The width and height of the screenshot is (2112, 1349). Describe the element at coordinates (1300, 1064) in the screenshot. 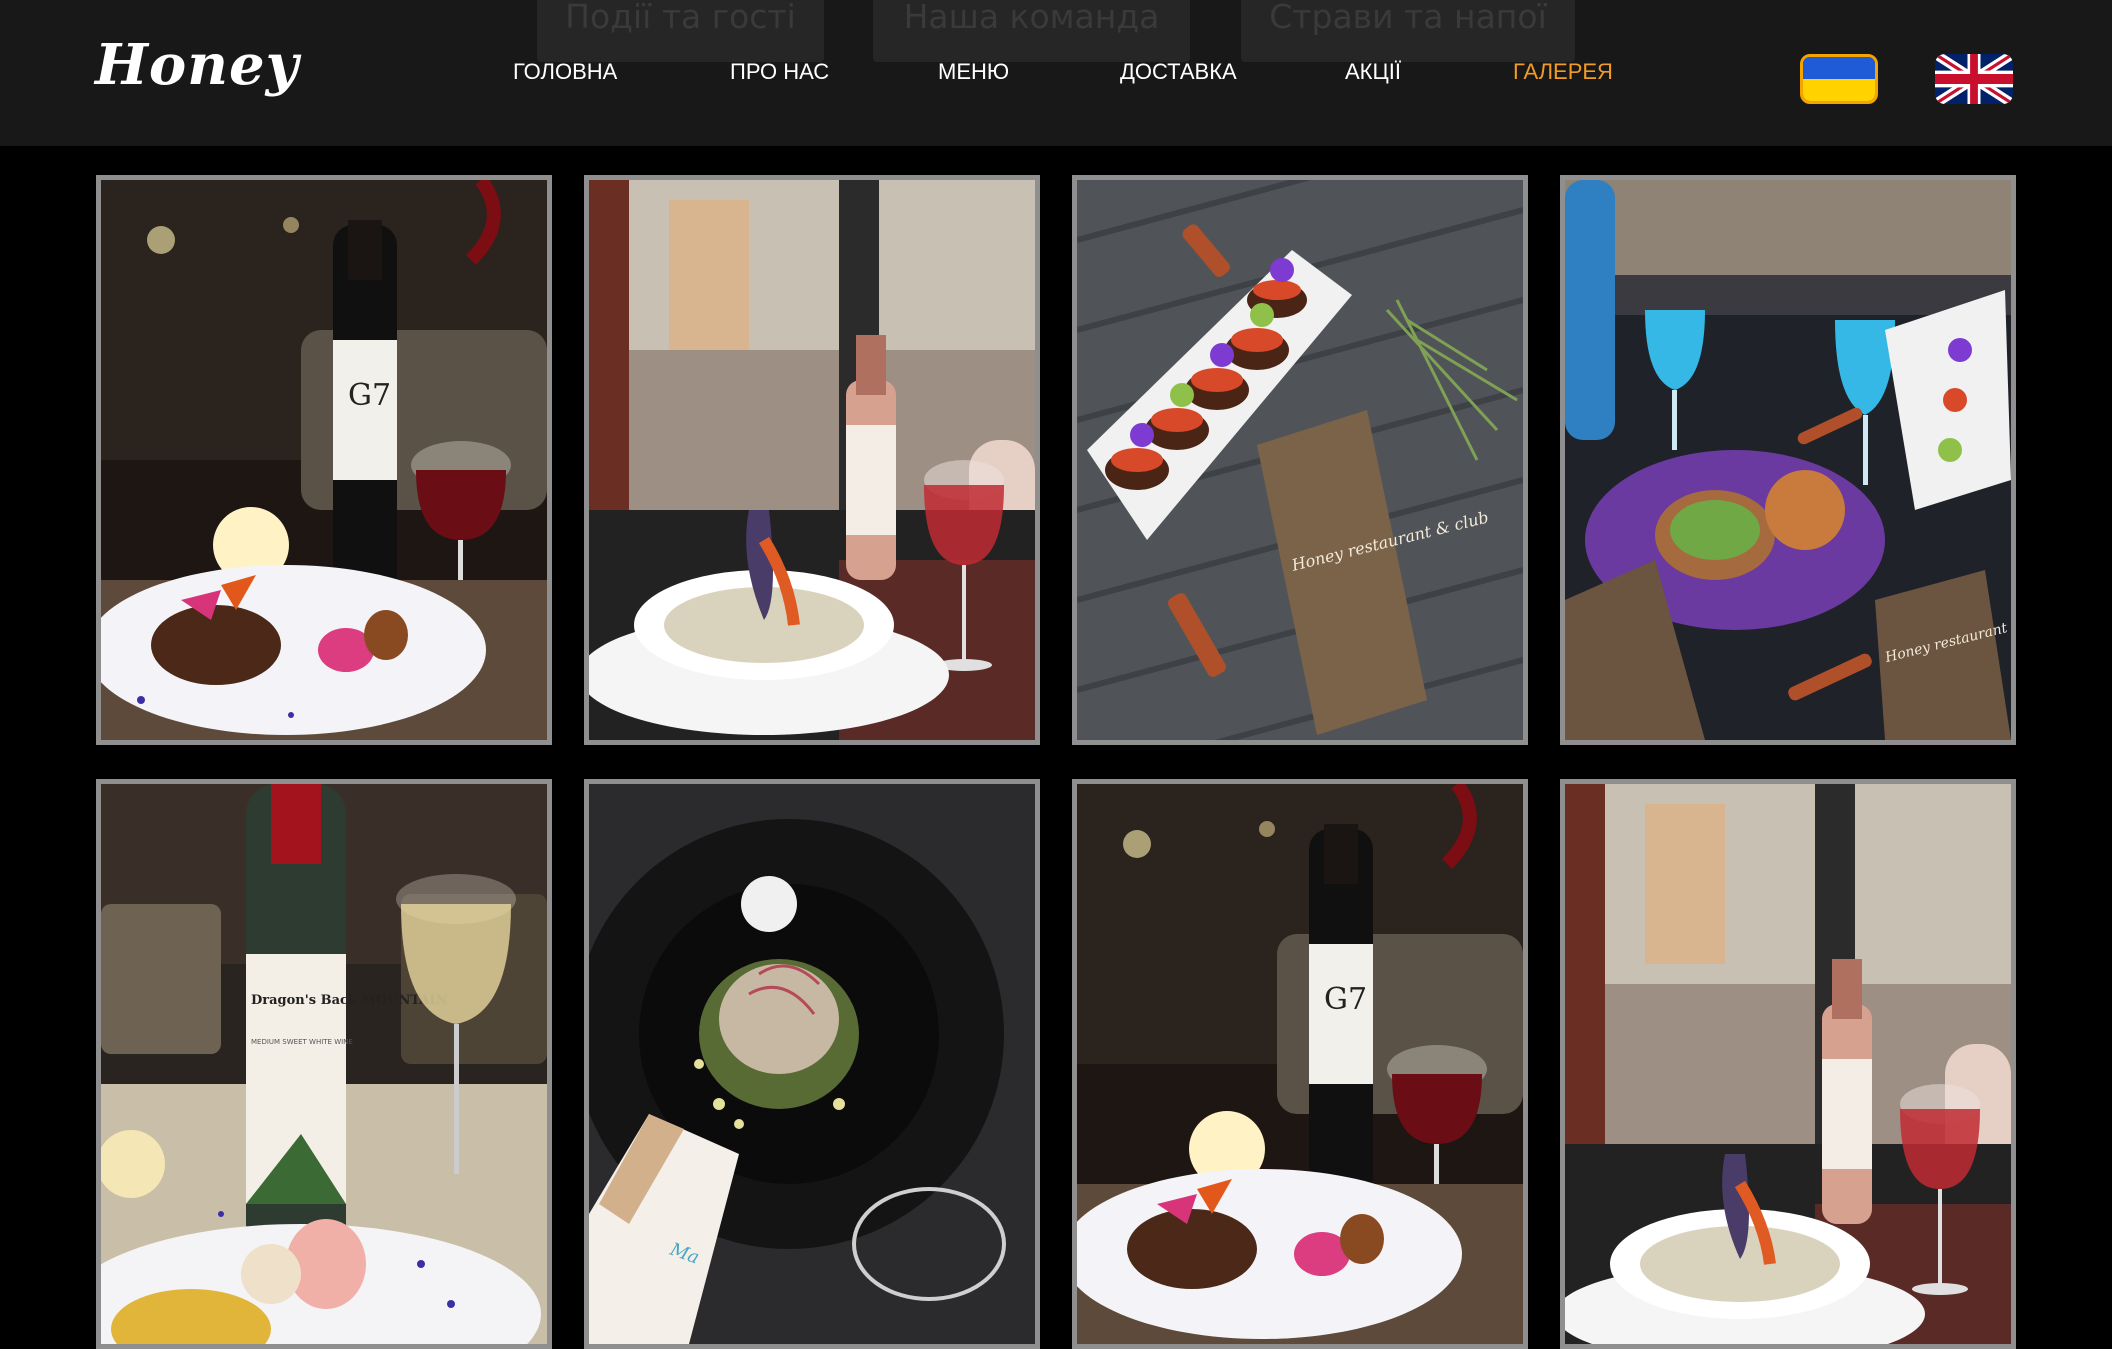

I see `gallery-photo-7: G7` at that location.